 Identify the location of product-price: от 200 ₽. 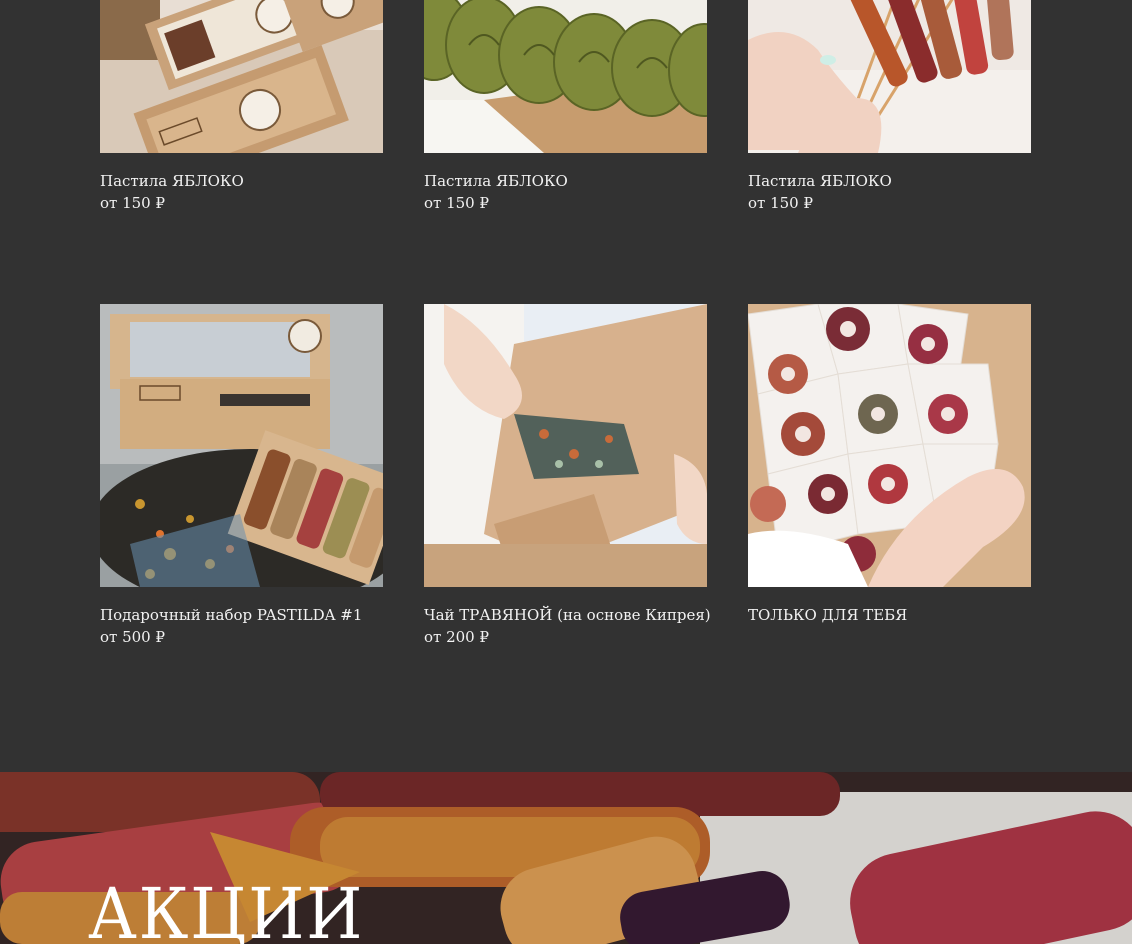
(457, 637).